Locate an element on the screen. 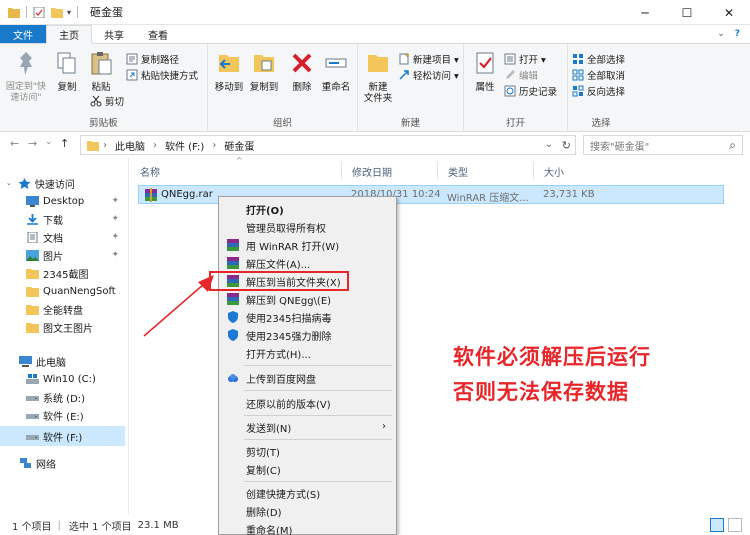 The width and height of the screenshot is (750, 535). select-none-button: 全部取消 is located at coordinates (598, 75).